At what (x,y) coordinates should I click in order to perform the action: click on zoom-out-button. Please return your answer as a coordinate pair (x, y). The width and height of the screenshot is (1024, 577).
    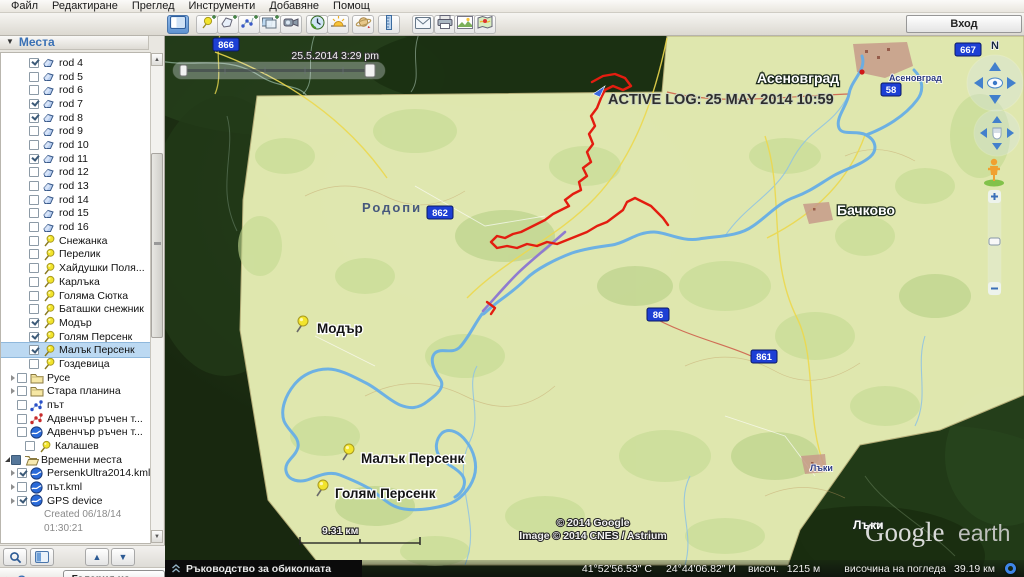
    Looking at the image, I should click on (994, 288).